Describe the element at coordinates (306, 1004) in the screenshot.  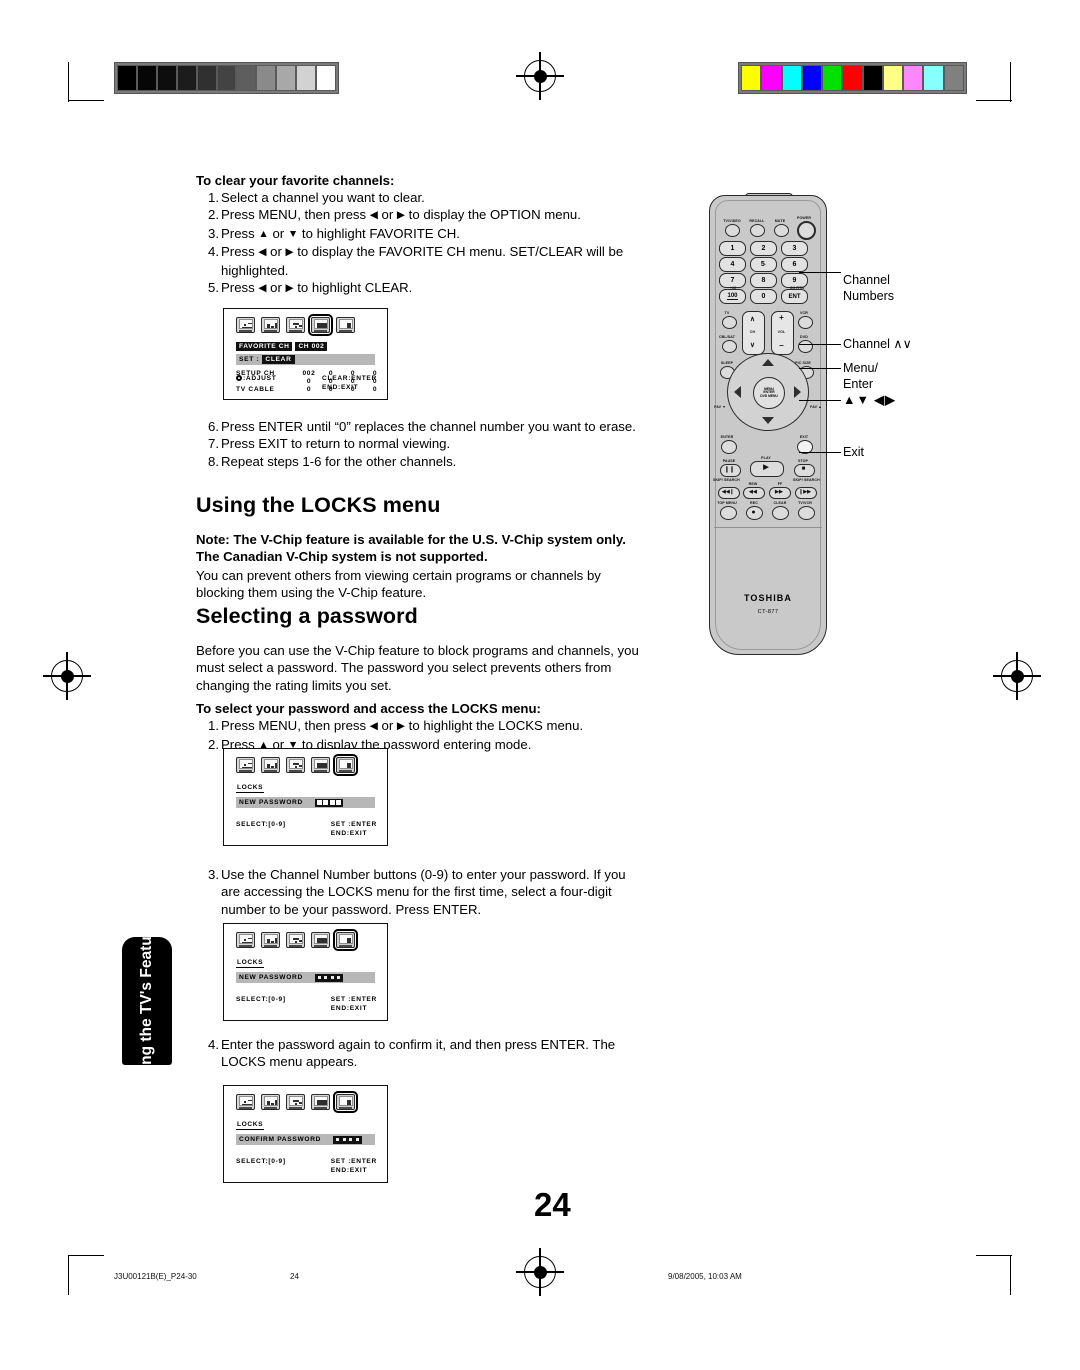
I see `osd-footer: SELECT:[0-9] SET :ENTER END:EXIT` at that location.